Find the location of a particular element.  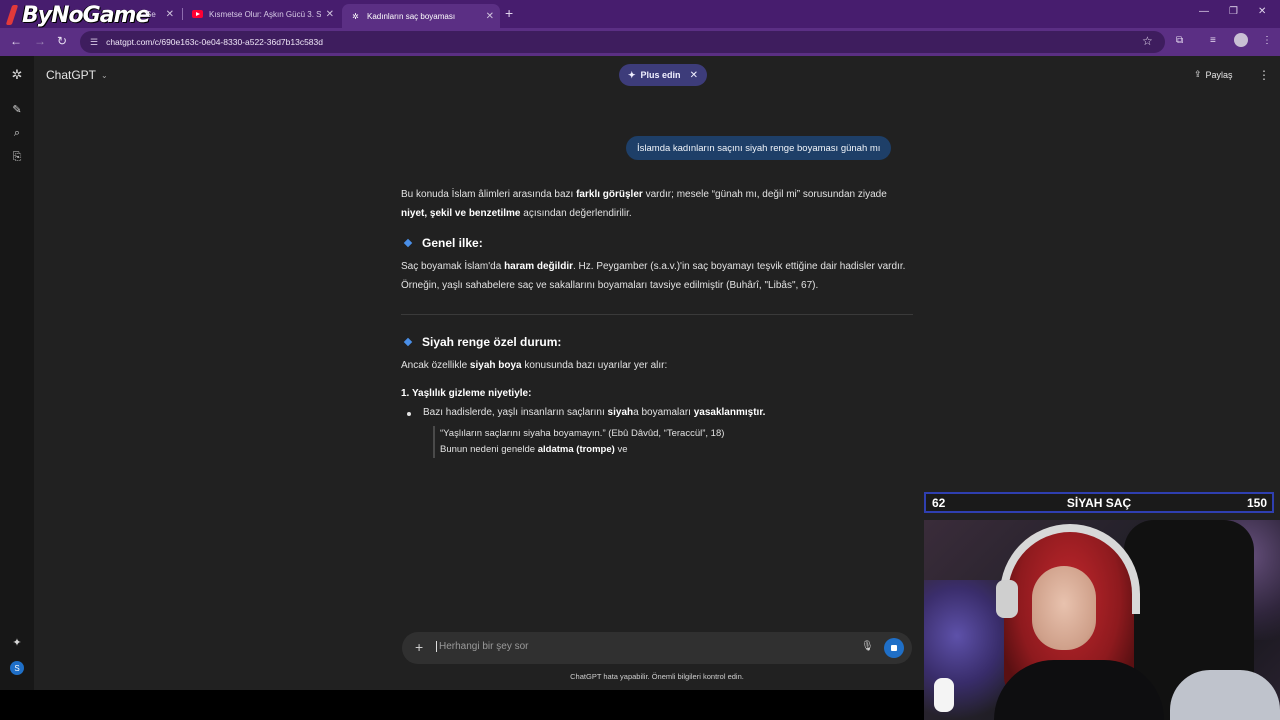

tab-kadinlarin-sac-boyamasi: ✲ Kadınların saç boyaması ✕ is located at coordinates (421, 16).